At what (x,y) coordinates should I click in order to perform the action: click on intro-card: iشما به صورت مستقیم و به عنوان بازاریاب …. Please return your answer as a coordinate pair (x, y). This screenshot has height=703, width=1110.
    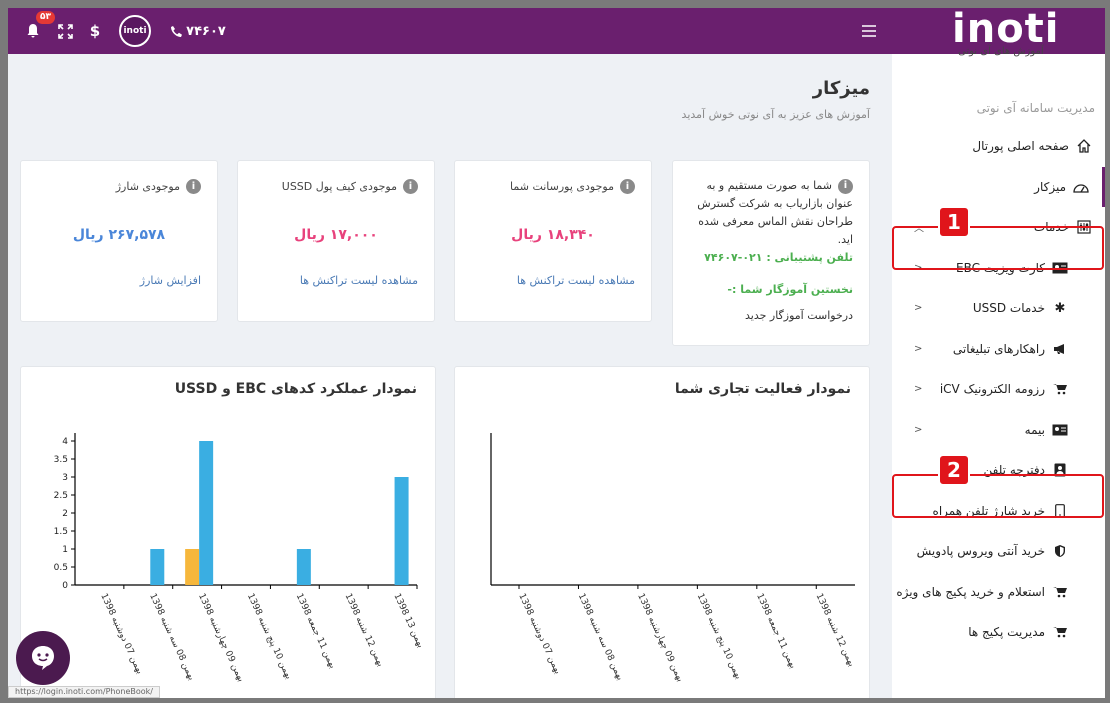
    Looking at the image, I should click on (771, 253).